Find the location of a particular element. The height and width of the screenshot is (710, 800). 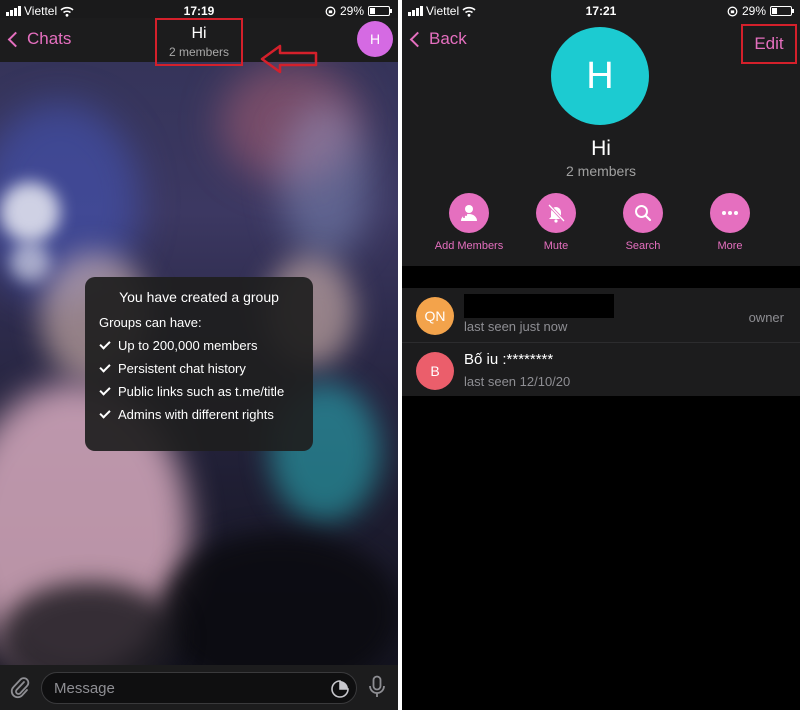

action-label: Search is located at coordinates (643, 246).